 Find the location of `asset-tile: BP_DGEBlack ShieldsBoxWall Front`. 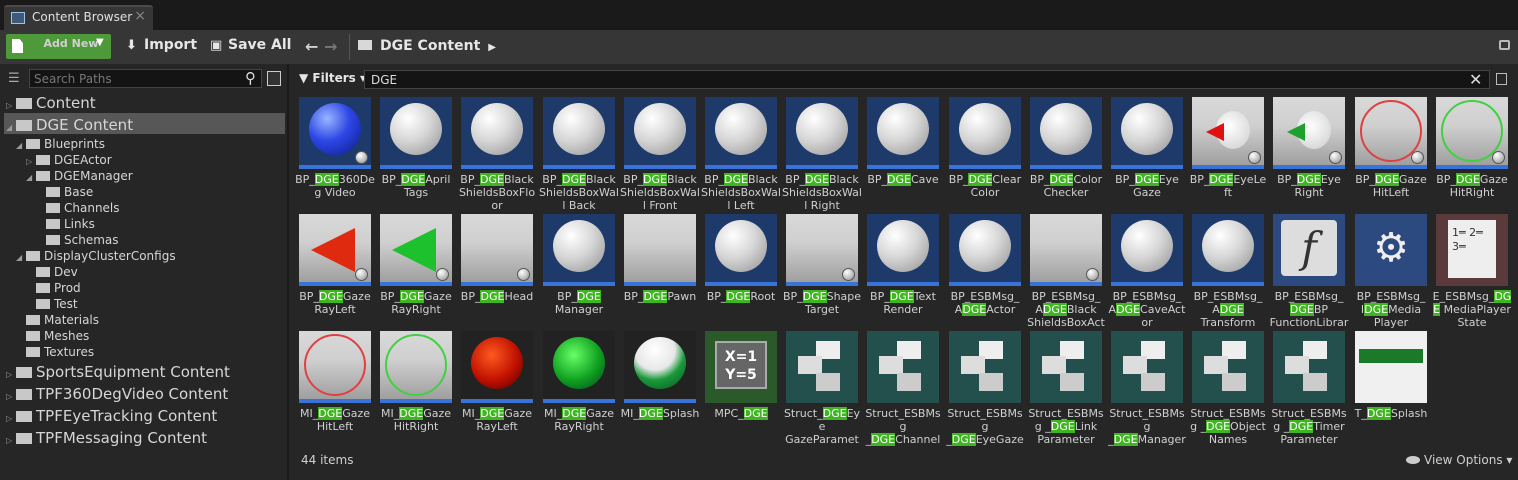

asset-tile: BP_DGEBlack ShieldsBoxWall Front is located at coordinates (660, 154).